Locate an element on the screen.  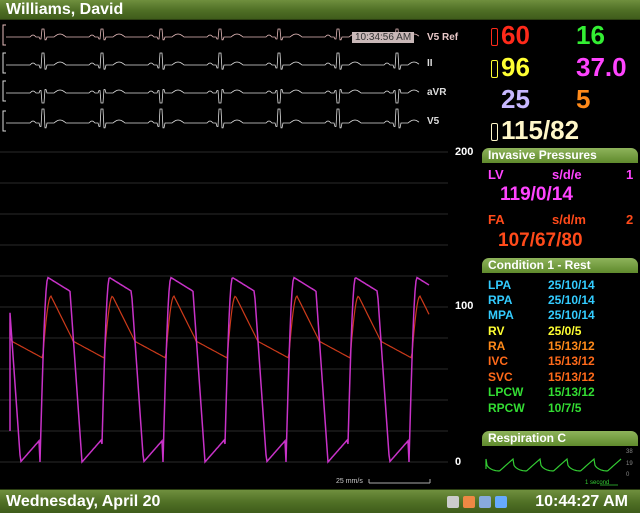
vital-resp: 16 is located at coordinates (590, 35).